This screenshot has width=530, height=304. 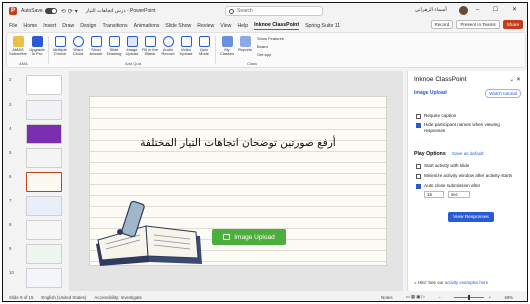 I want to click on present-teams-button: Present in Teams, so click(x=478, y=24).